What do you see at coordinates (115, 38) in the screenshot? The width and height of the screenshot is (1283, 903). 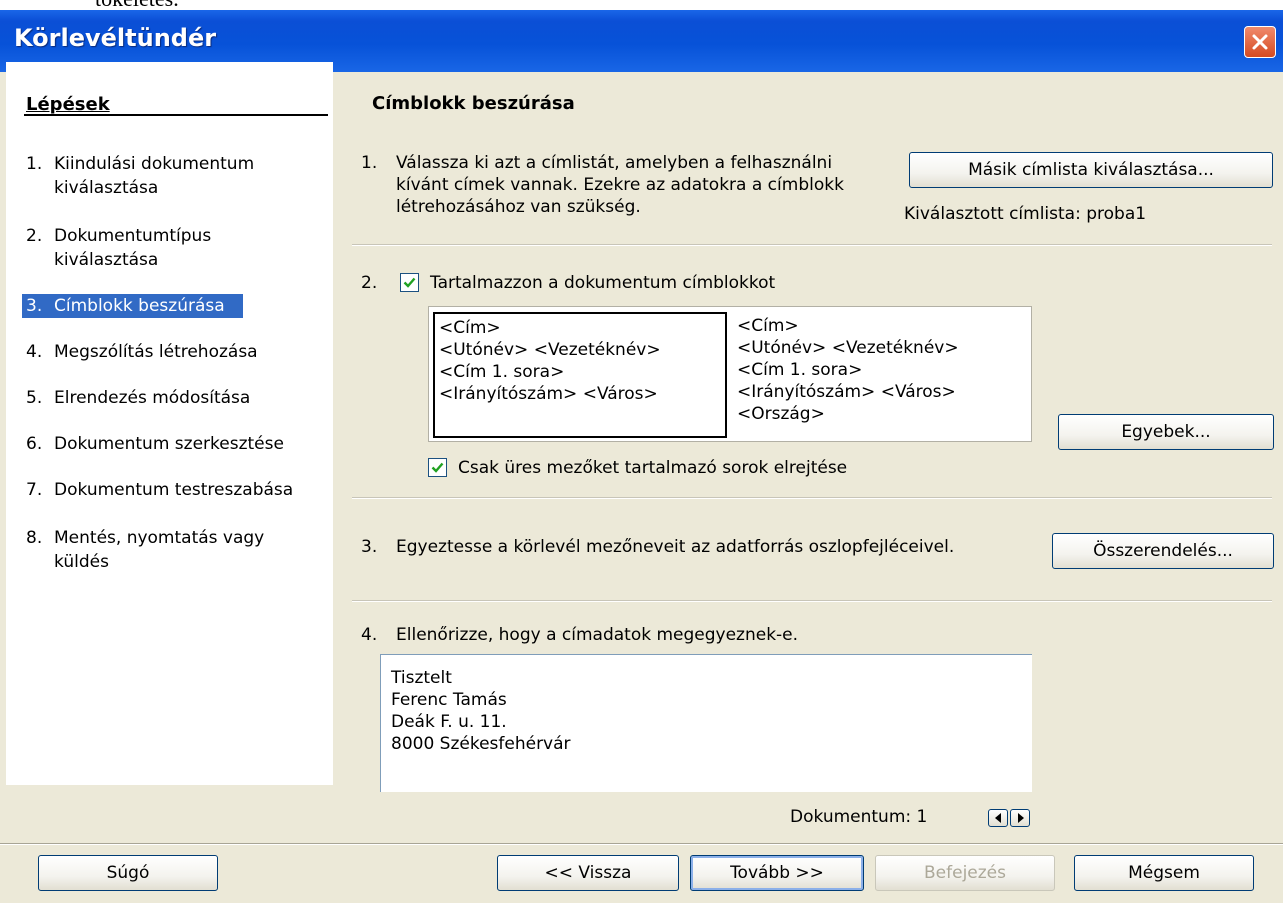 I see `window-title: Körlevéltündér` at bounding box center [115, 38].